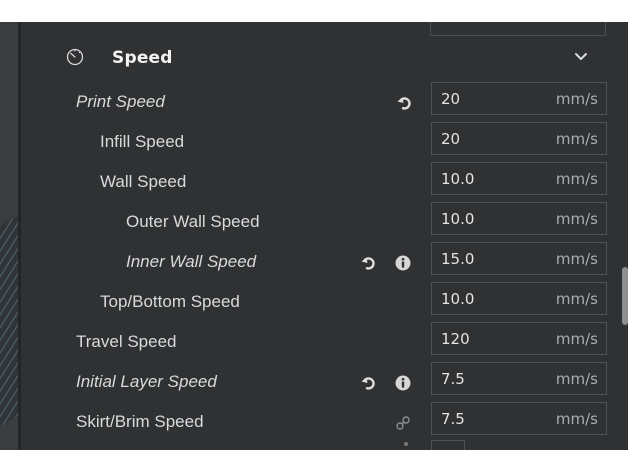  What do you see at coordinates (305, 302) in the screenshot?
I see `setting-row: Top/Bottom Speed 10.0 mm/s` at bounding box center [305, 302].